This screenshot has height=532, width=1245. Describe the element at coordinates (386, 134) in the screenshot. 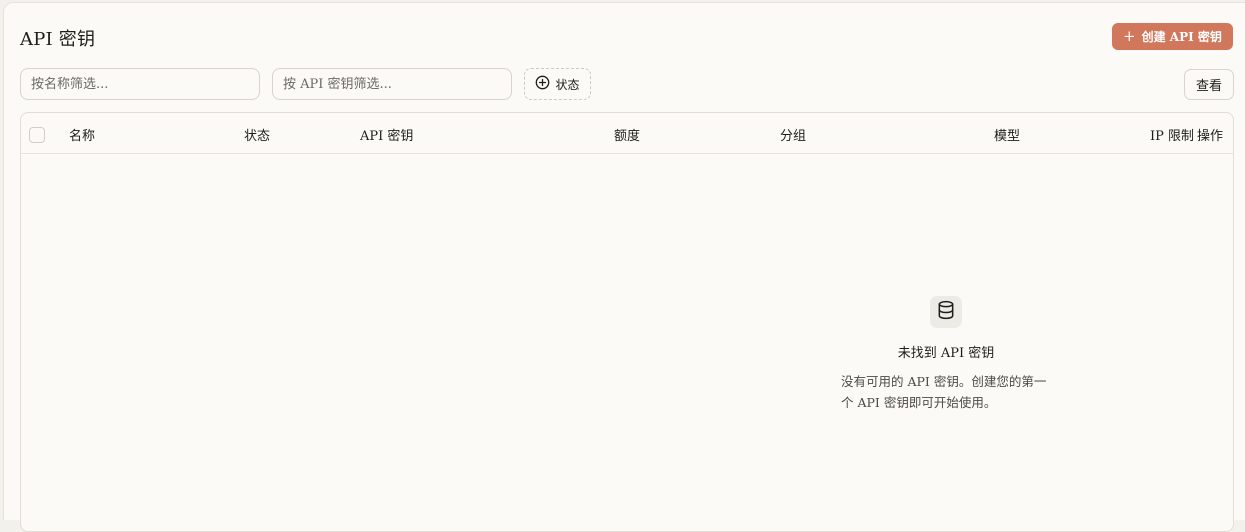

I see `column-header-api-key: API 密钥` at that location.